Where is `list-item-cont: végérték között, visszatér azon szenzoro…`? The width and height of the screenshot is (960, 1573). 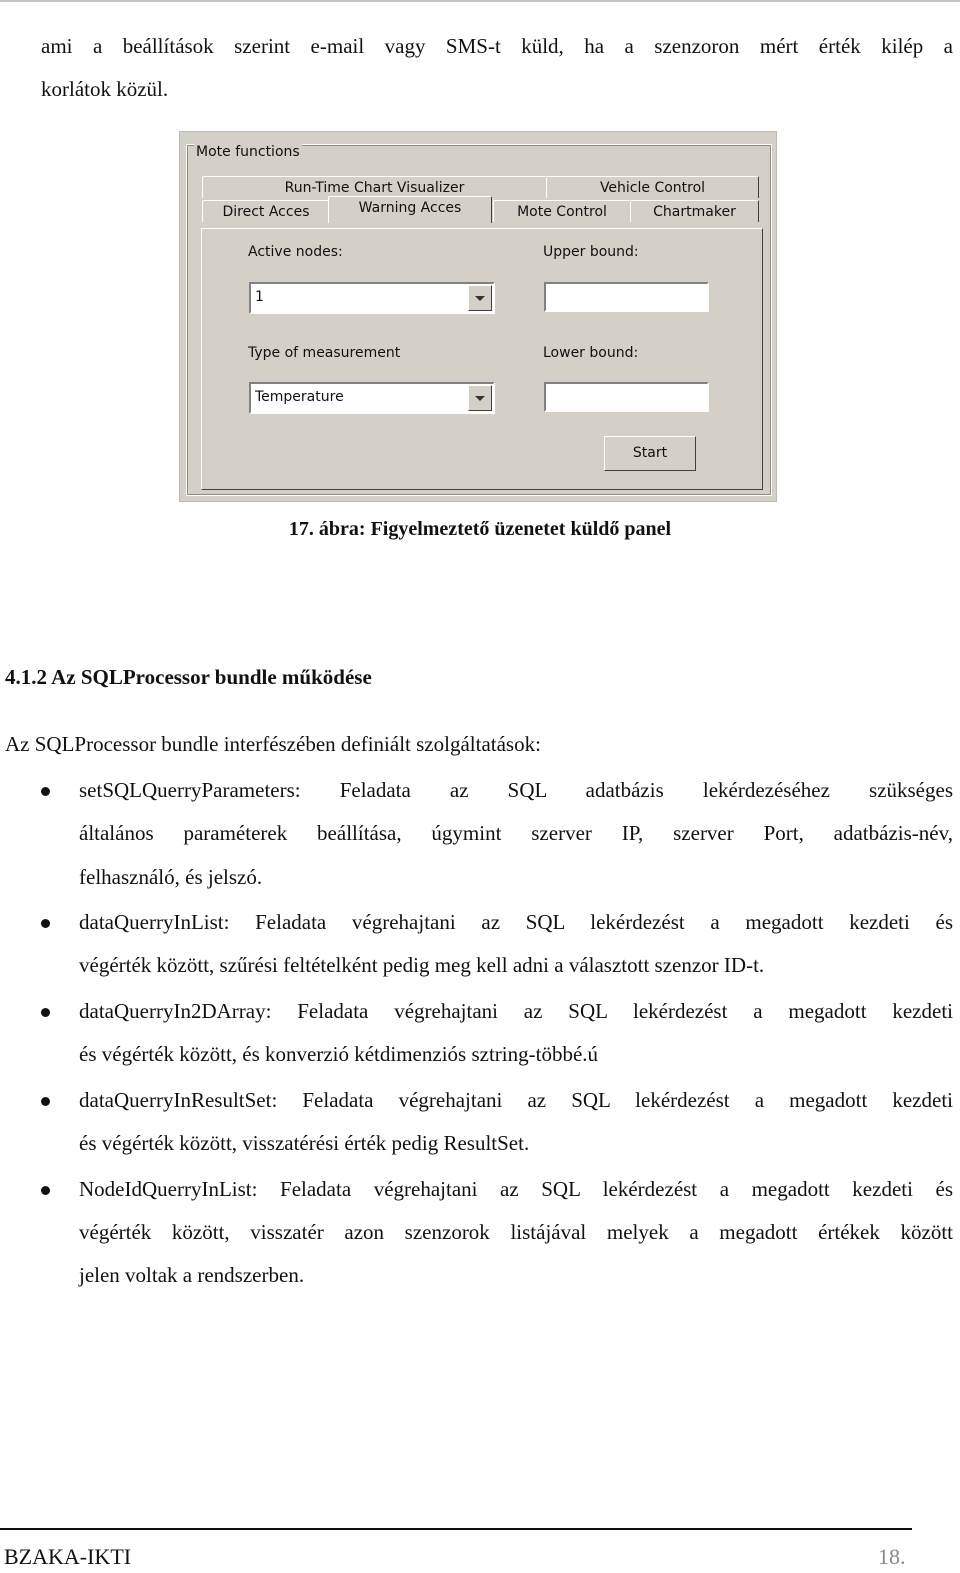 list-item-cont: végérték között, visszatér azon szenzoro… is located at coordinates (516, 1232).